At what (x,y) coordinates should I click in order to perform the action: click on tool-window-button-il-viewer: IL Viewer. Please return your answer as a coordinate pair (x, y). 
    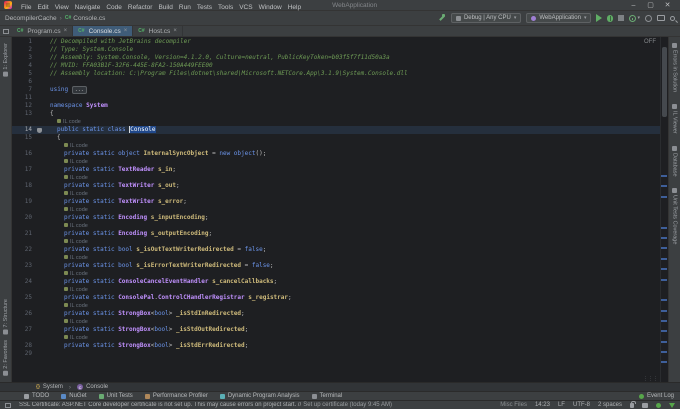
    Looking at the image, I should click on (675, 119).